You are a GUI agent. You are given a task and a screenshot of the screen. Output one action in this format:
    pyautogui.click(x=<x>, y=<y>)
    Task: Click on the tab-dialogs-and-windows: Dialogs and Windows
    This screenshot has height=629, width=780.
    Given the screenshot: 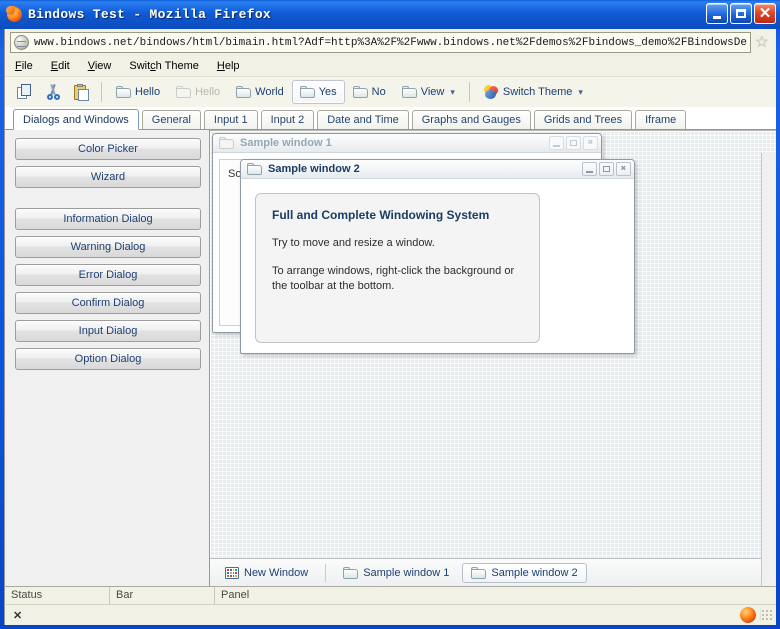 What is the action you would take?
    pyautogui.click(x=76, y=119)
    